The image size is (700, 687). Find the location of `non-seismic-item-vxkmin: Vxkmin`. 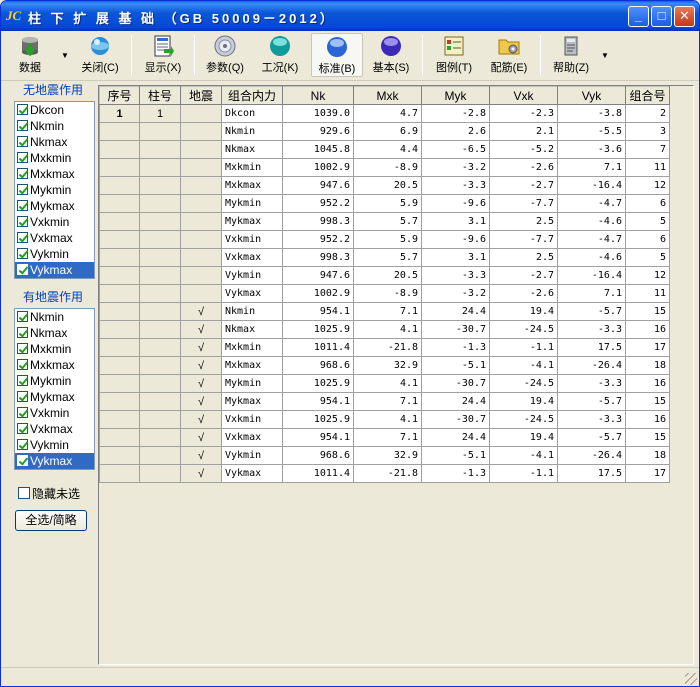

non-seismic-item-vxkmin: Vxkmin is located at coordinates (54, 222).